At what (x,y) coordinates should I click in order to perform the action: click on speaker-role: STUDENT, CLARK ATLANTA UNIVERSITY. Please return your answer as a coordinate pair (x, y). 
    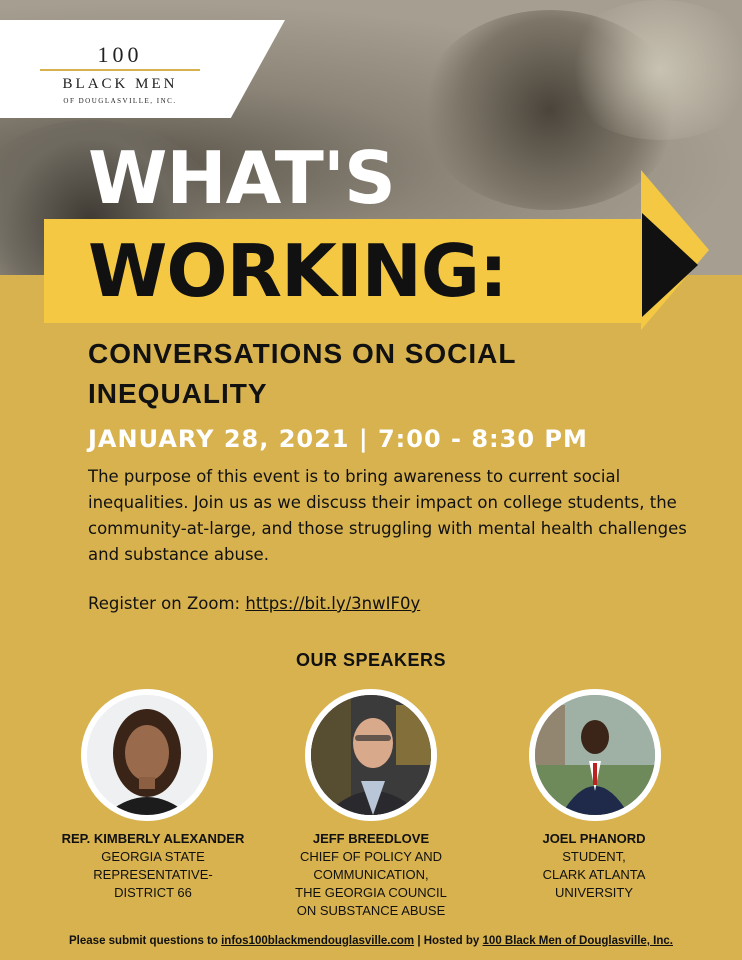
    Looking at the image, I should click on (594, 874).